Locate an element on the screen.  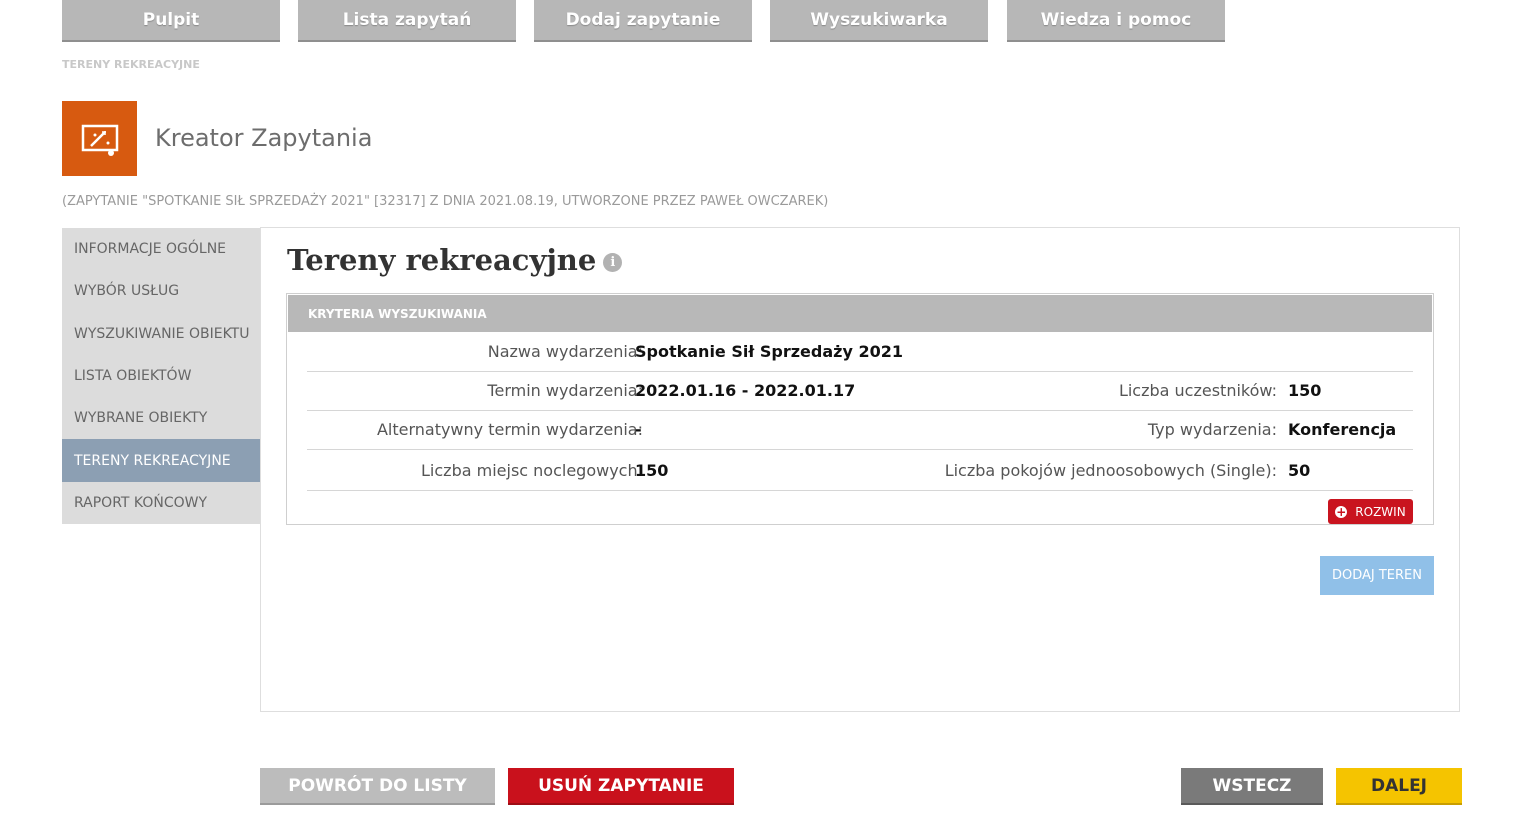
criteria-value: 2022.01.16 - 2022.01.17 is located at coordinates (745, 390).